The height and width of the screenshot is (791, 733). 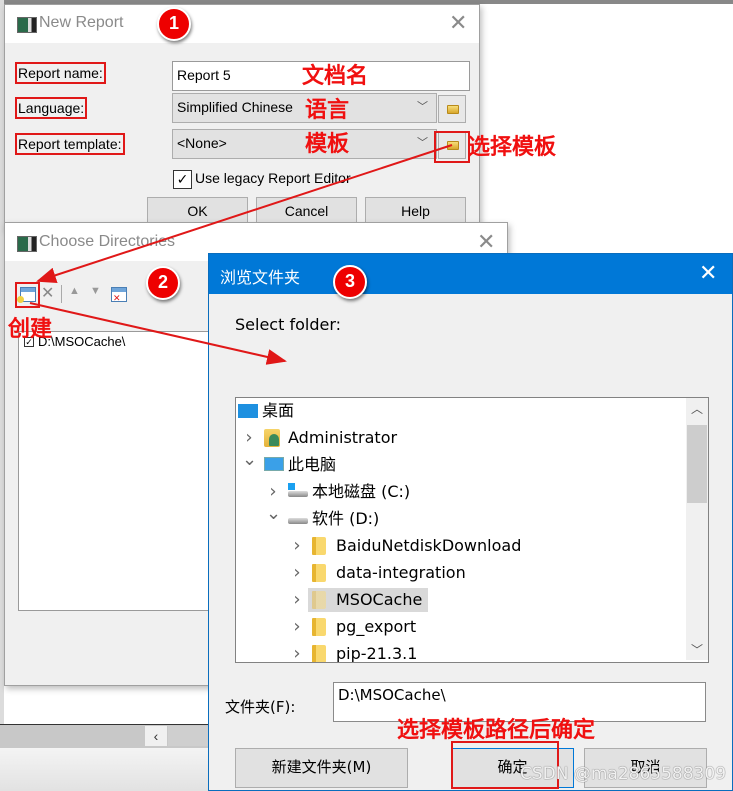 What do you see at coordinates (460, 627) in the screenshot?
I see `tree-item: › pg_export` at bounding box center [460, 627].